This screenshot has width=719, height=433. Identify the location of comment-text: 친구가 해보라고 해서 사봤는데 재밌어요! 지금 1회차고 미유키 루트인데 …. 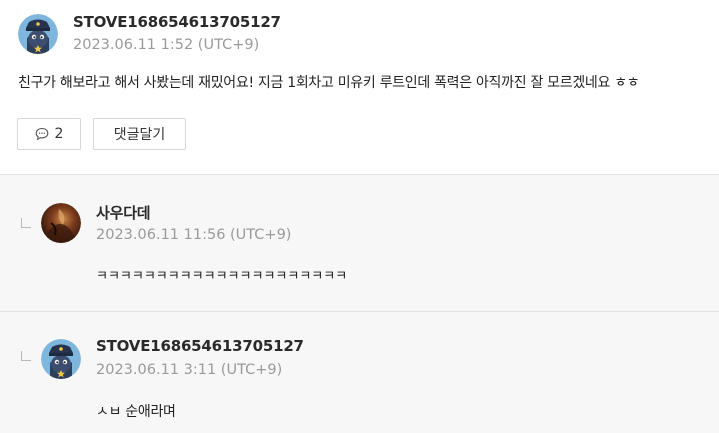
(329, 83).